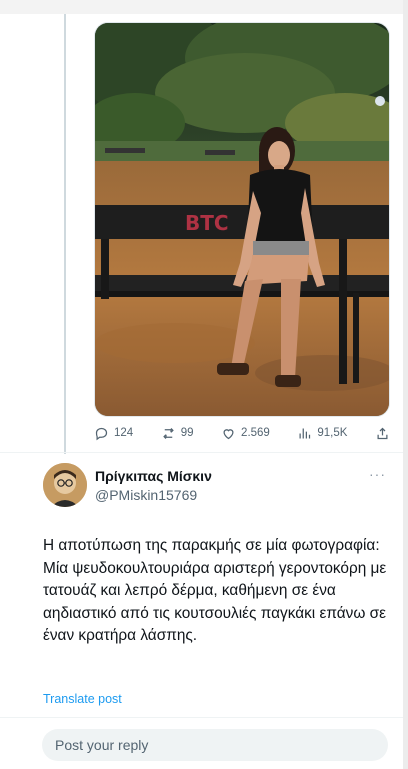 This screenshot has width=408, height=769. I want to click on tweet-actions: 124 99 2.569 91,5K, so click(242, 433).